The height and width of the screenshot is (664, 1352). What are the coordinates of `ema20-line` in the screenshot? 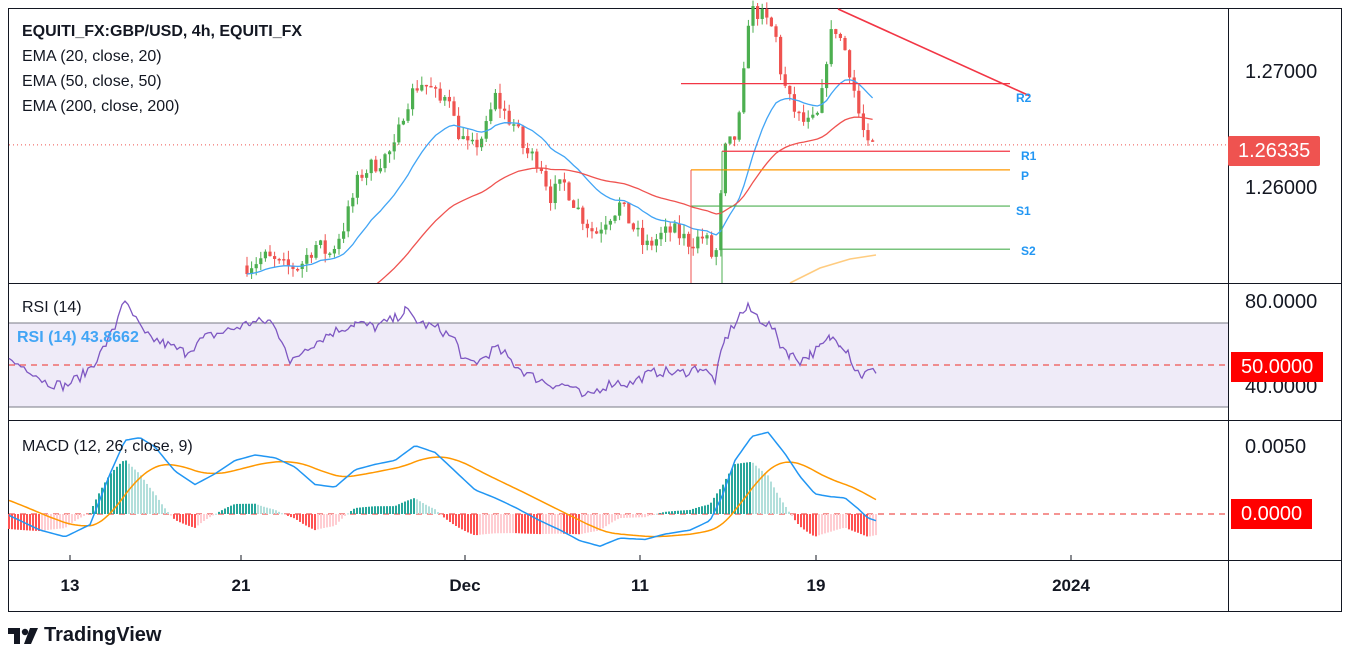 It's located at (560, 177).